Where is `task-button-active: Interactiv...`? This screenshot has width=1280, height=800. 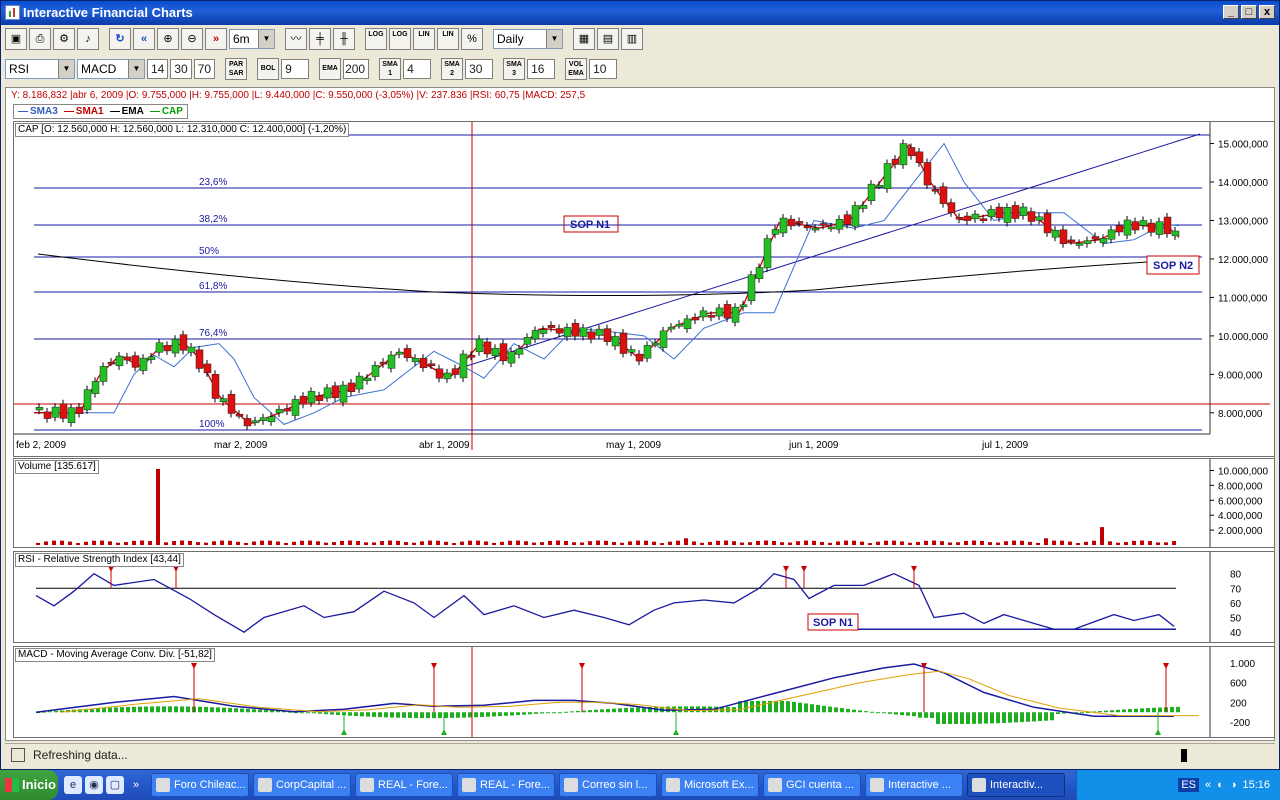
task-button-active: Interactiv... is located at coordinates (1016, 785).